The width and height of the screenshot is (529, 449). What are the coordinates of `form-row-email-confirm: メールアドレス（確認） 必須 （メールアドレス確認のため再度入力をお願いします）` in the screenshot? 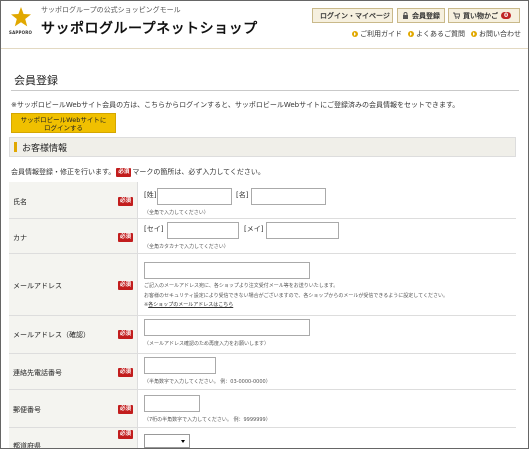 It's located at (262, 335).